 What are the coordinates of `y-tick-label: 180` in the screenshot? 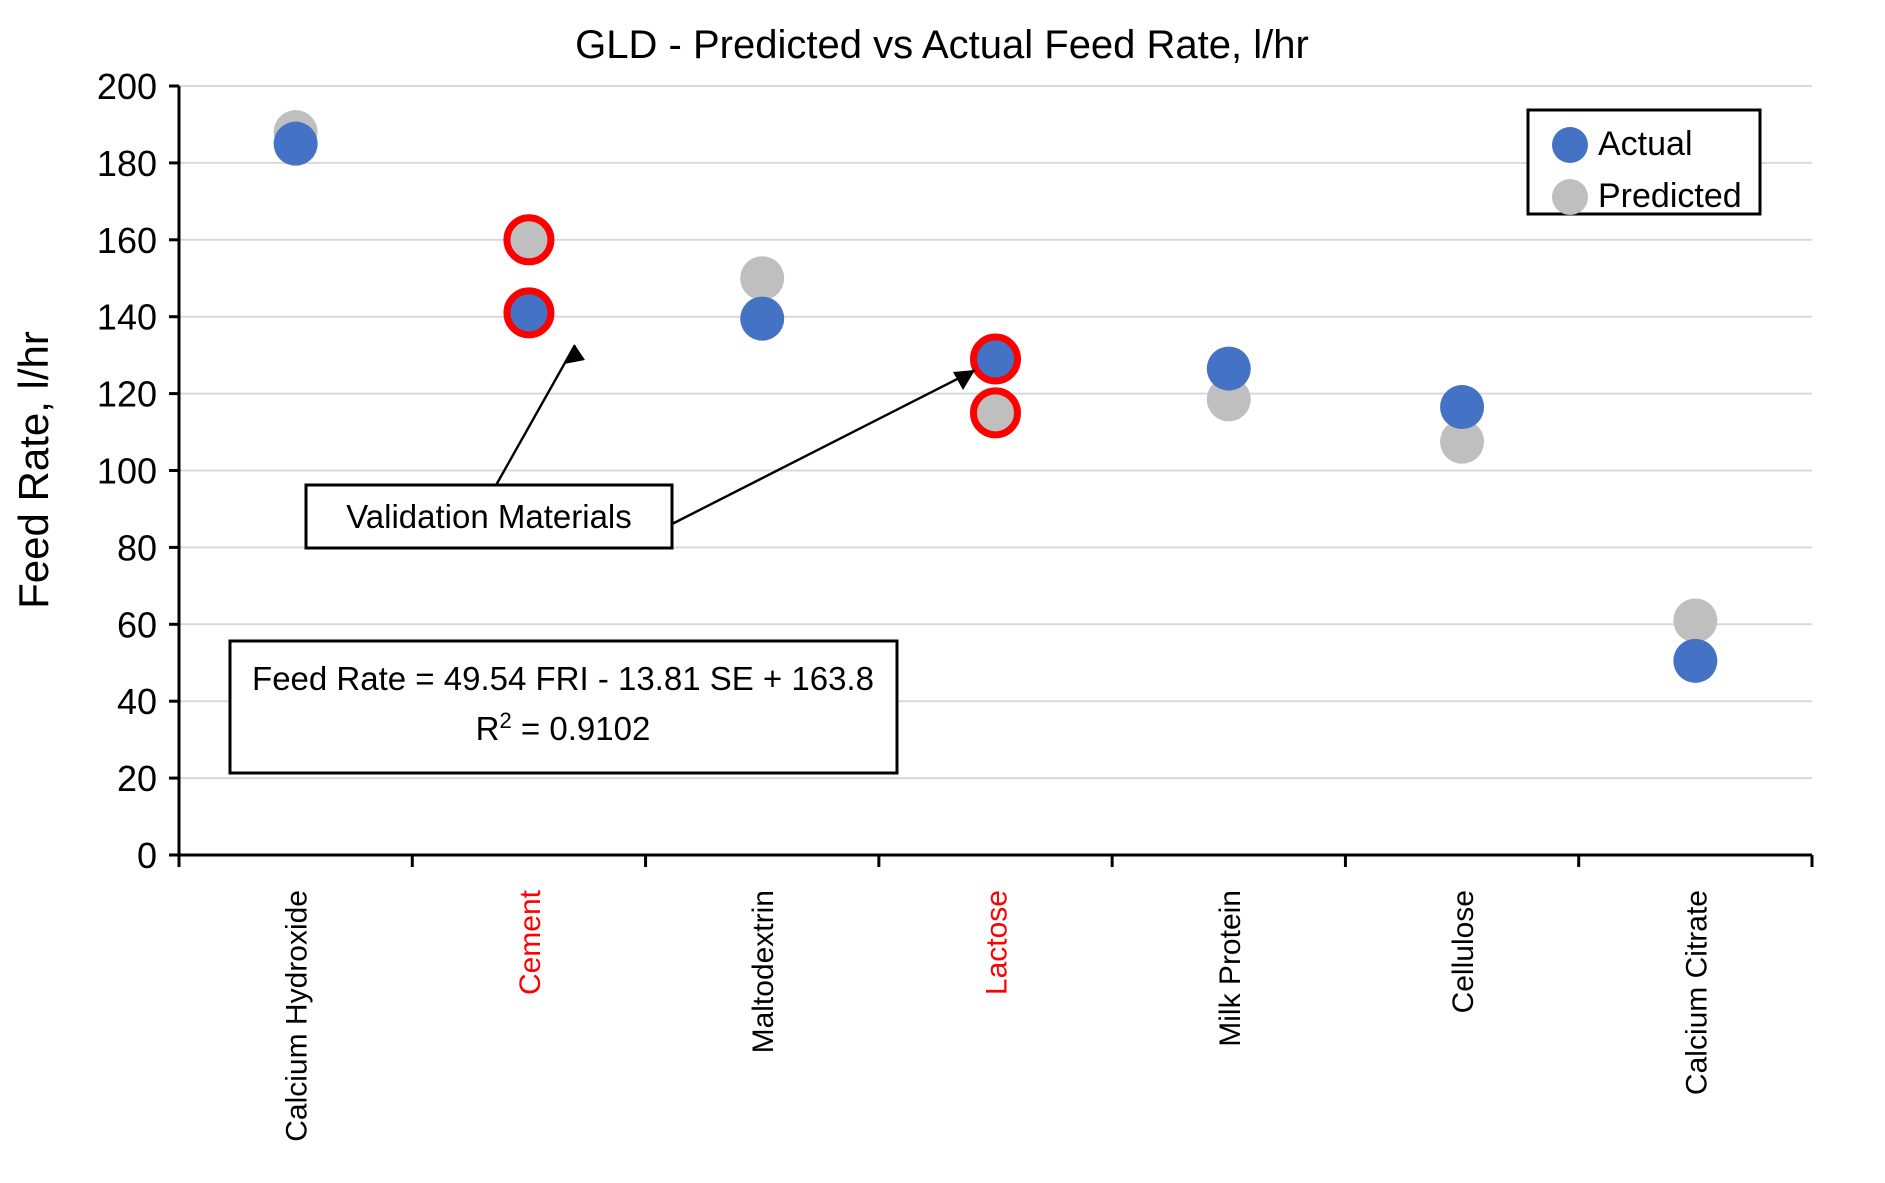 It's located at (127, 163).